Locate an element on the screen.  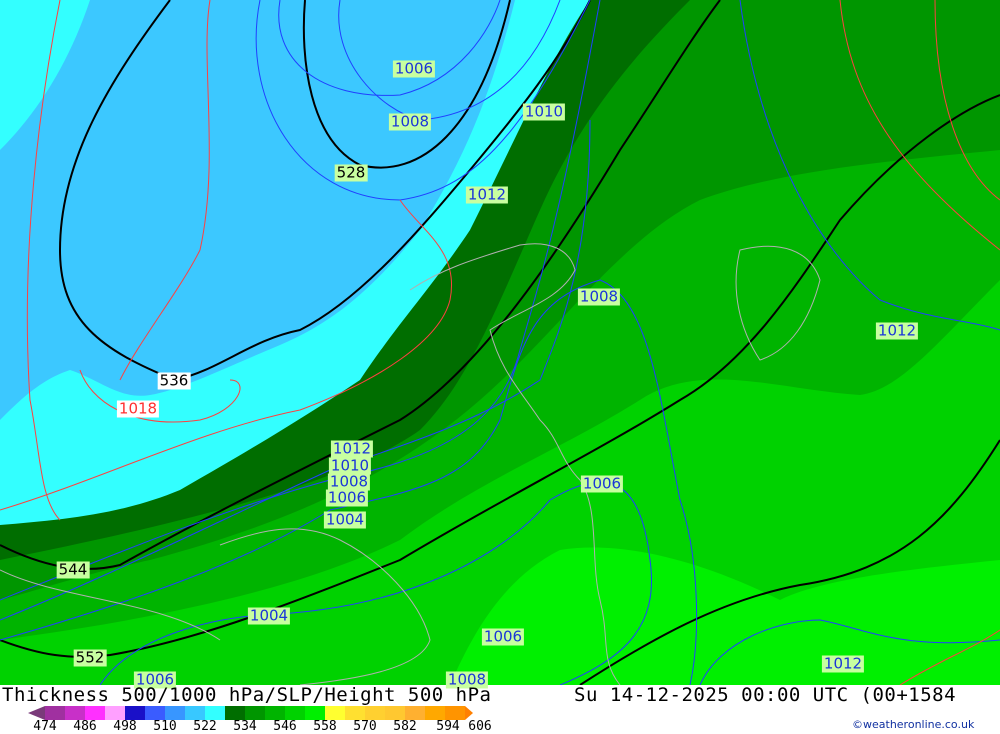
legend-tick: 486 is located at coordinates (85, 726).